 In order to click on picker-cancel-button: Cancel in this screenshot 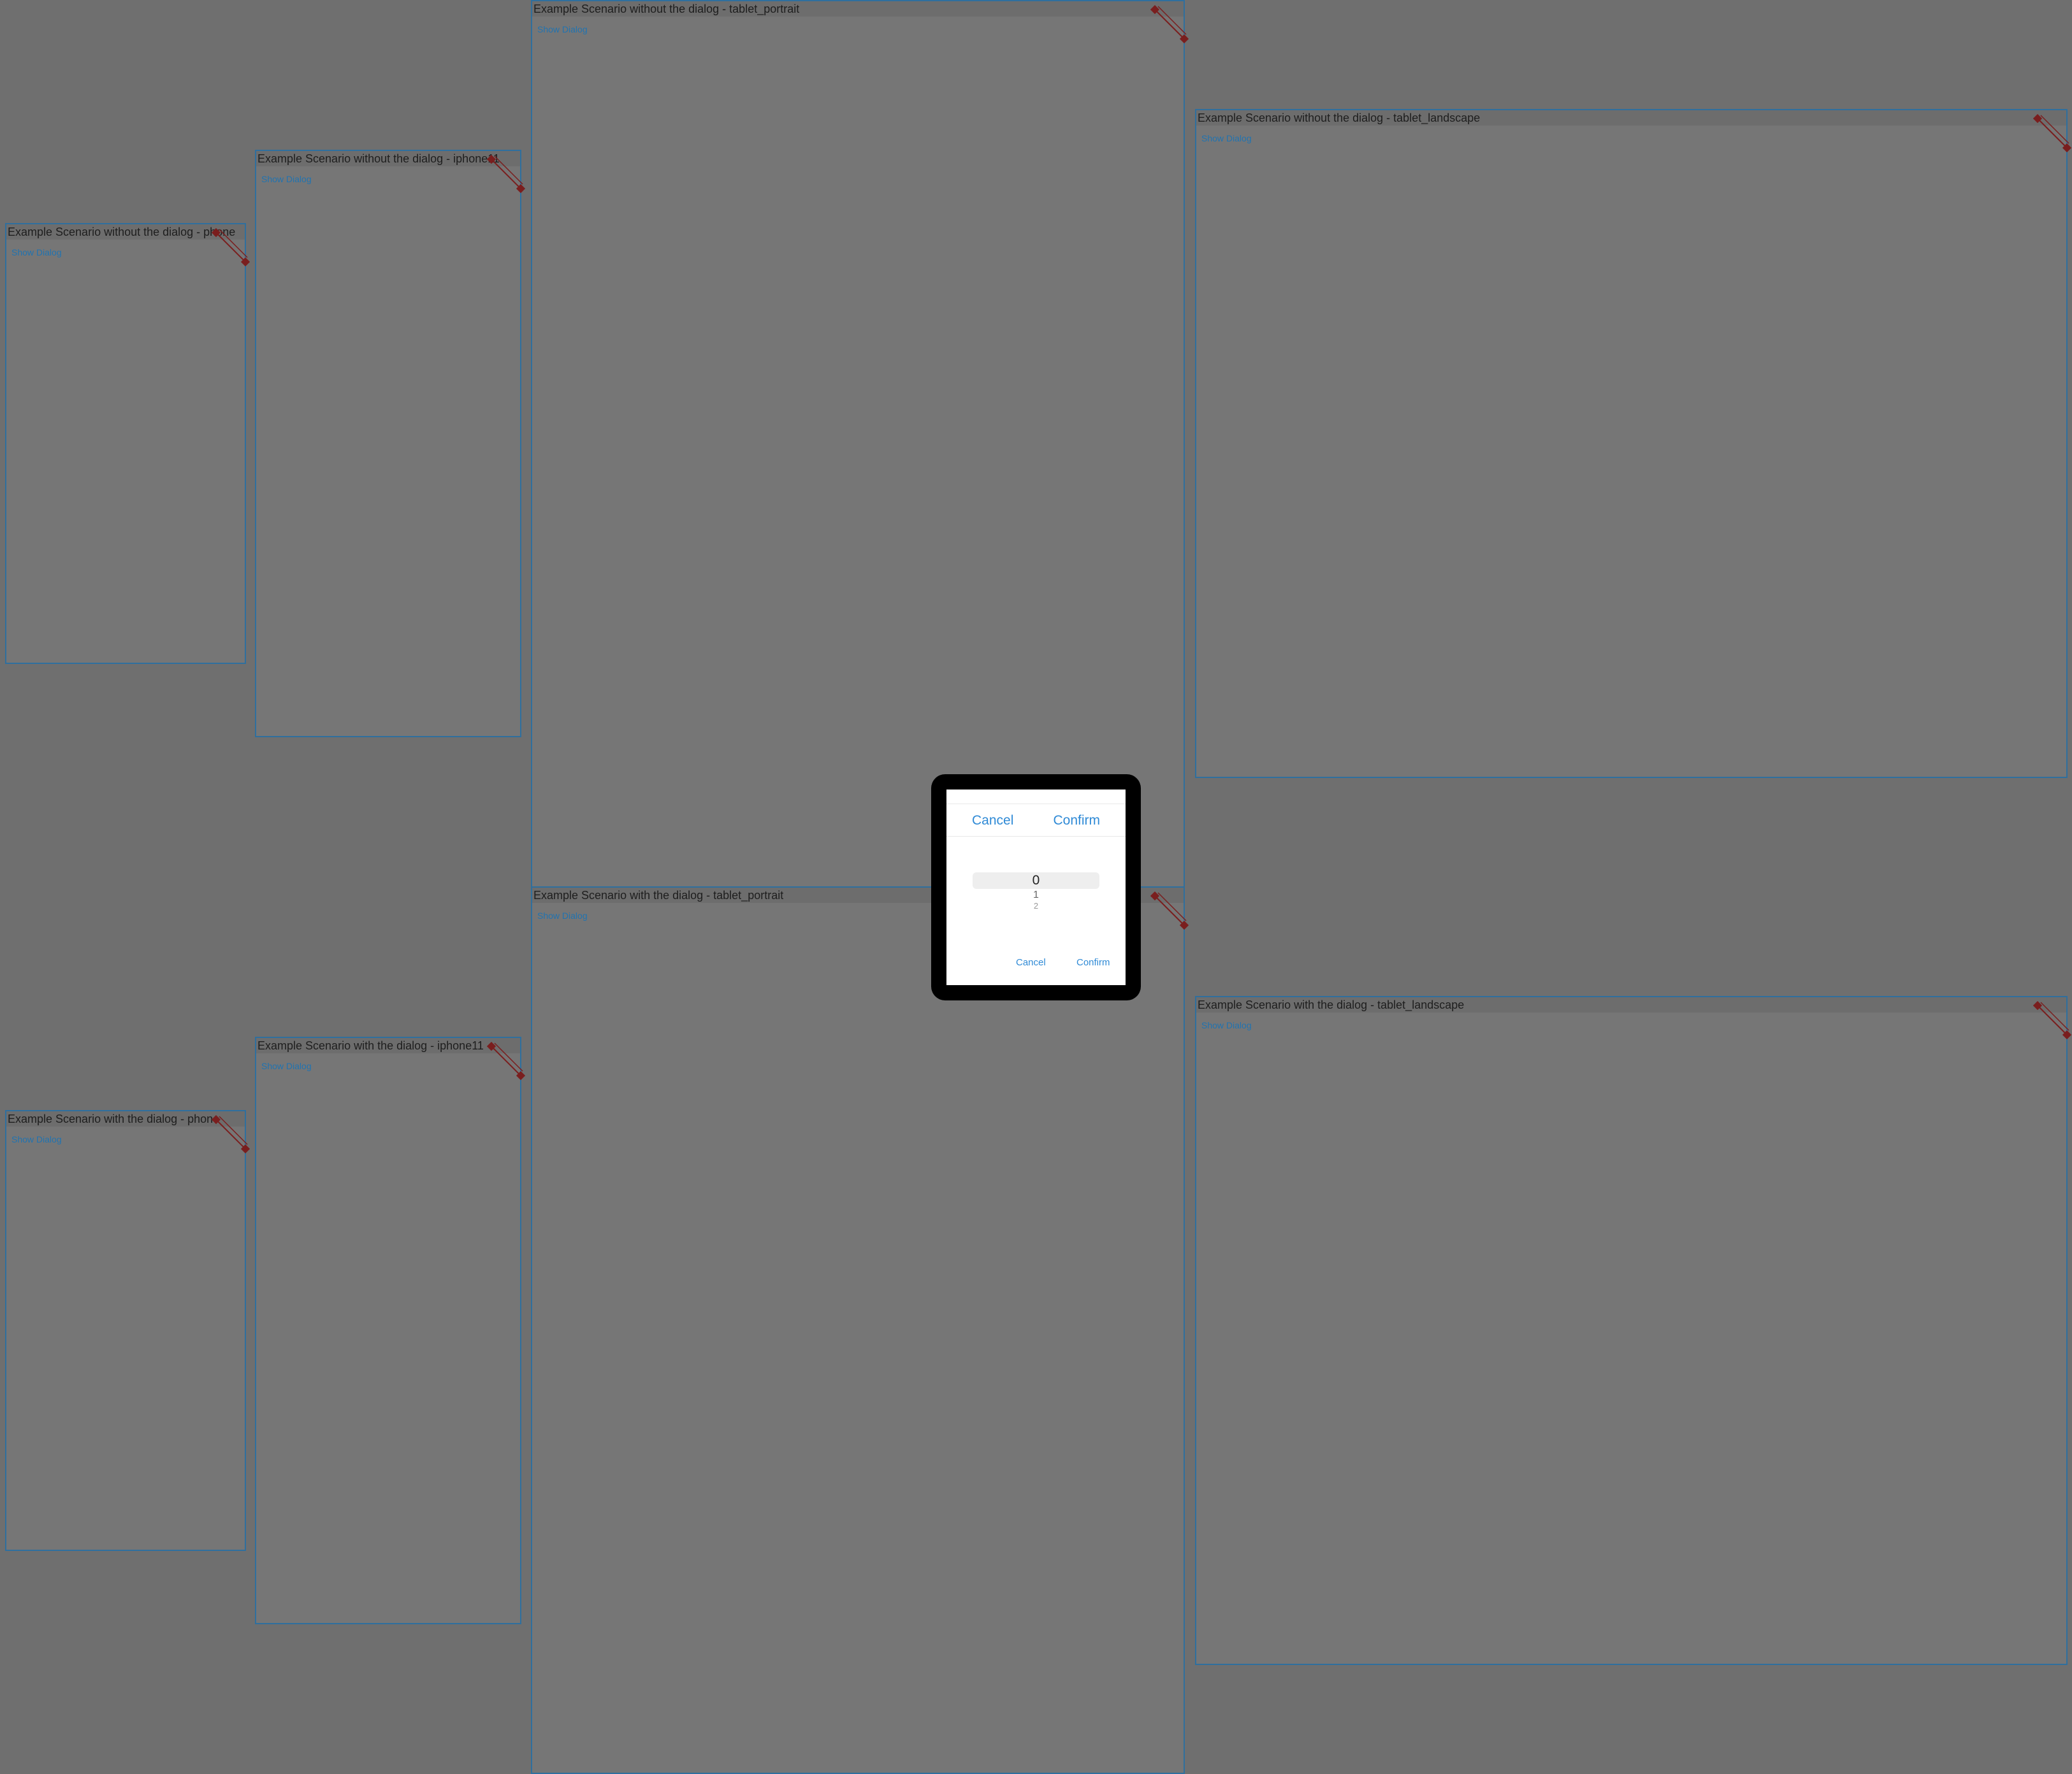, I will do `click(1031, 962)`.